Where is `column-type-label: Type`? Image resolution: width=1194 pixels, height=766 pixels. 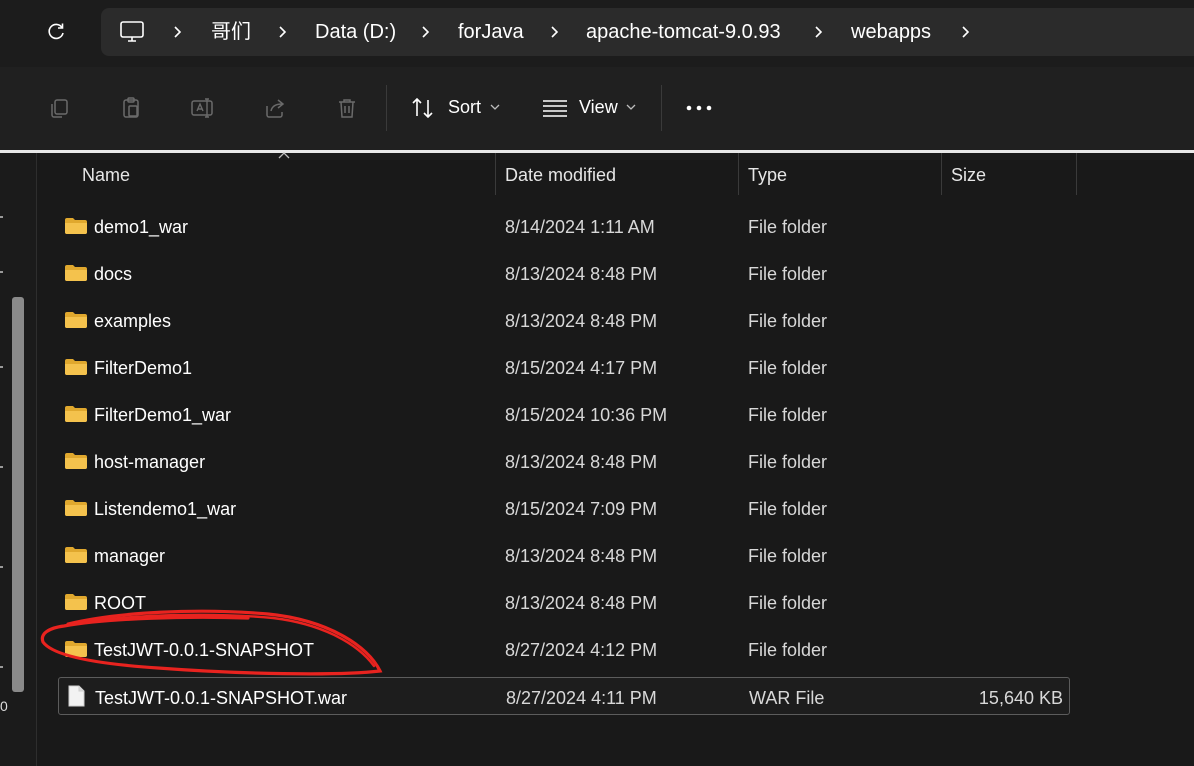 column-type-label: Type is located at coordinates (768, 175).